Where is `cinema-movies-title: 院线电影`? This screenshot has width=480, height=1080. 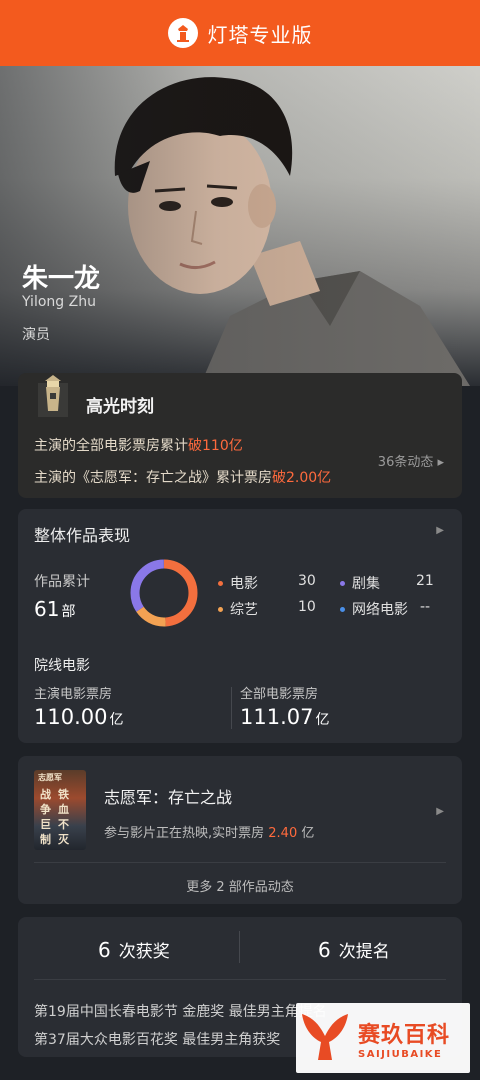
cinema-movies-title: 院线电影 is located at coordinates (62, 666).